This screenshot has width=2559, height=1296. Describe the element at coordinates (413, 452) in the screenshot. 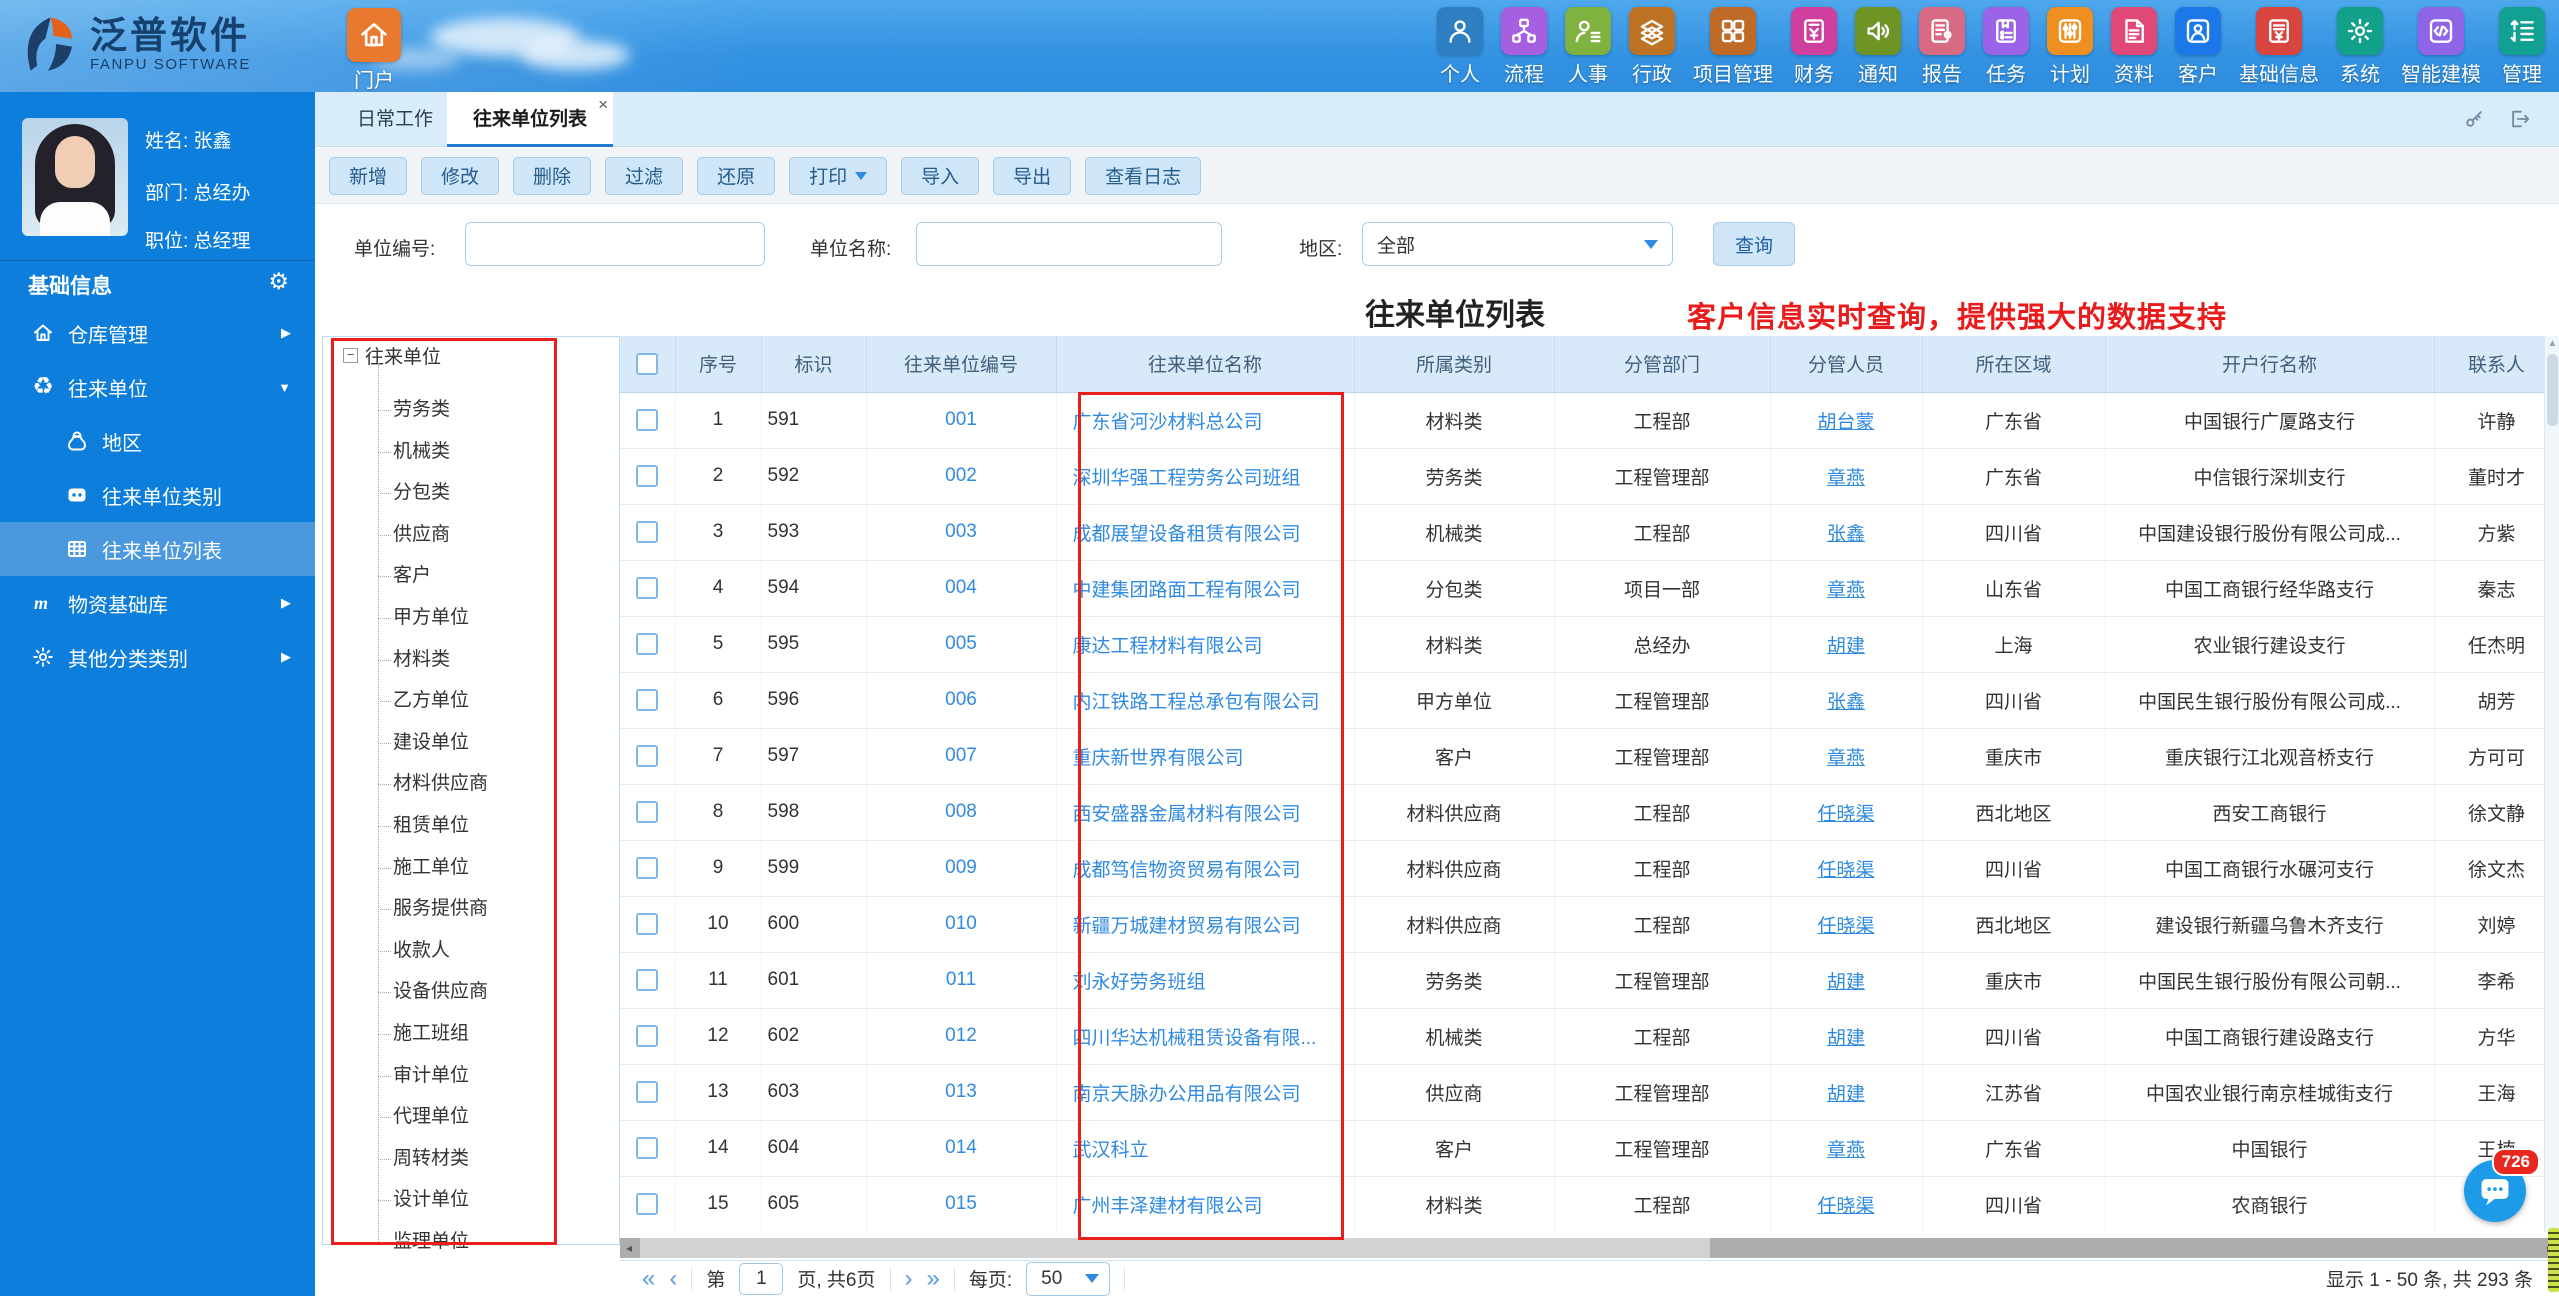

I see `tree-item: 机械类` at that location.